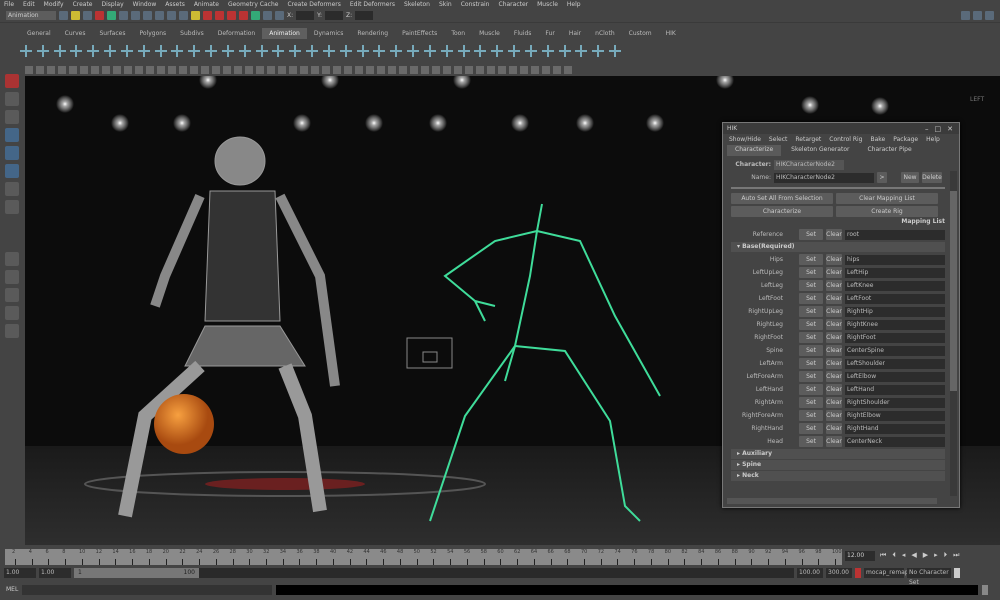 Image resolution: width=1000 pixels, height=600 pixels. I want to click on joint-field: RightShoulder, so click(895, 402).